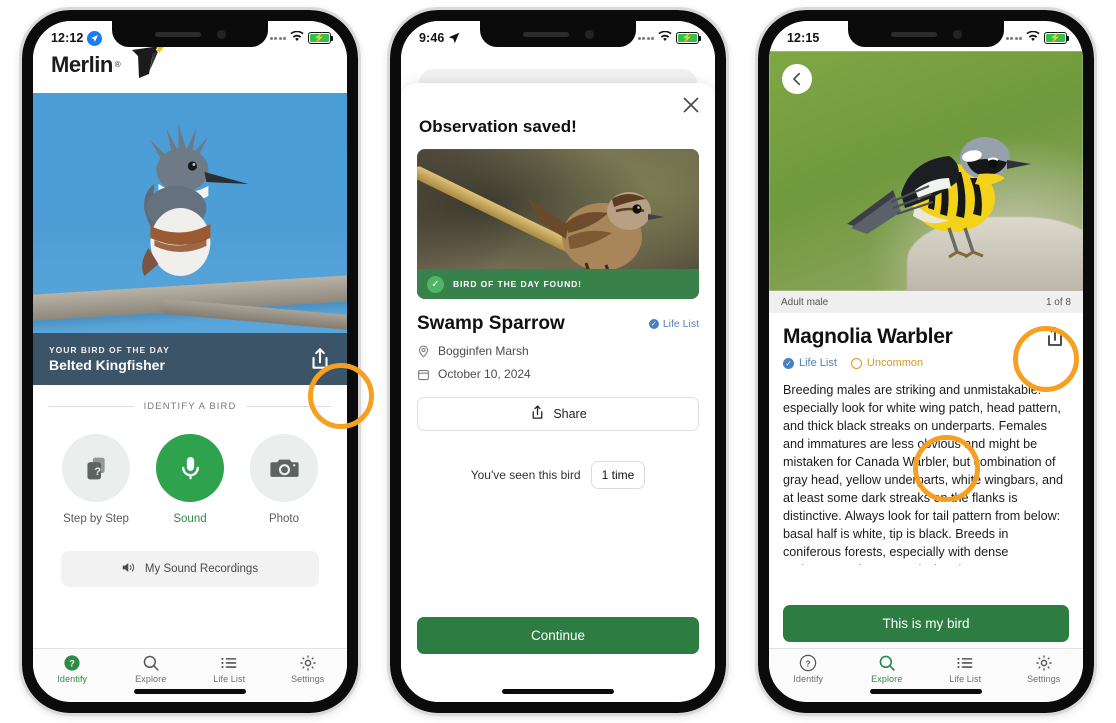 Image resolution: width=1116 pixels, height=723 pixels. Describe the element at coordinates (1058, 302) in the screenshot. I see `photo-caption-count: 1 of 8` at that location.